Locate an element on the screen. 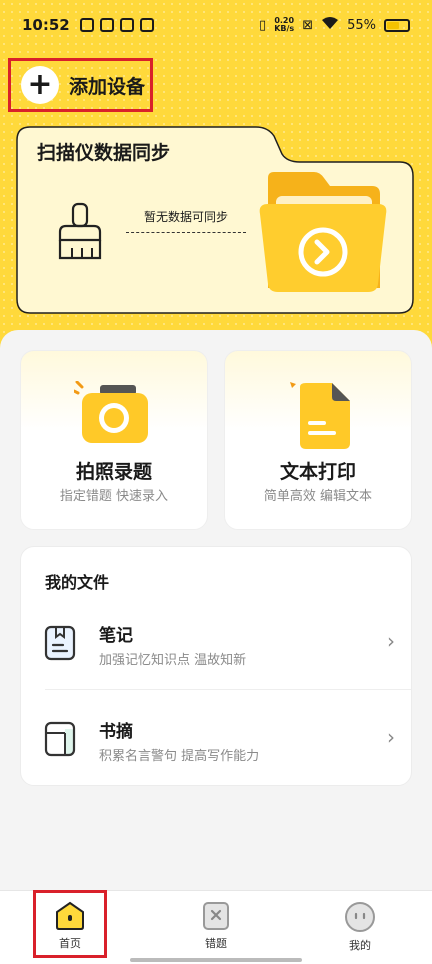 The image size is (432, 964). sync-empty-text: 暂无数据可同步 is located at coordinates (186, 217).